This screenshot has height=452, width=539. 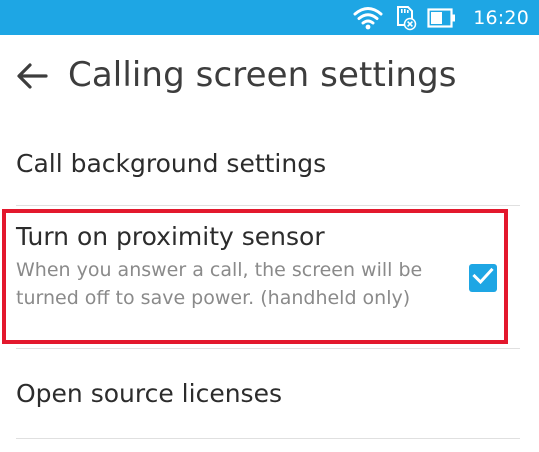 I want to click on setting-title: Open source licenses, so click(x=149, y=393).